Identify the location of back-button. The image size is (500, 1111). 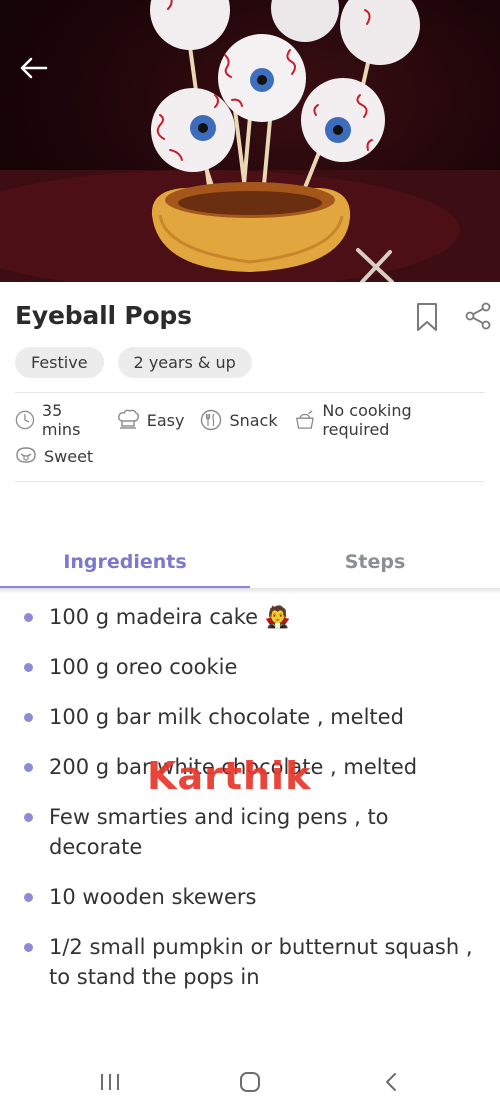
(34, 68).